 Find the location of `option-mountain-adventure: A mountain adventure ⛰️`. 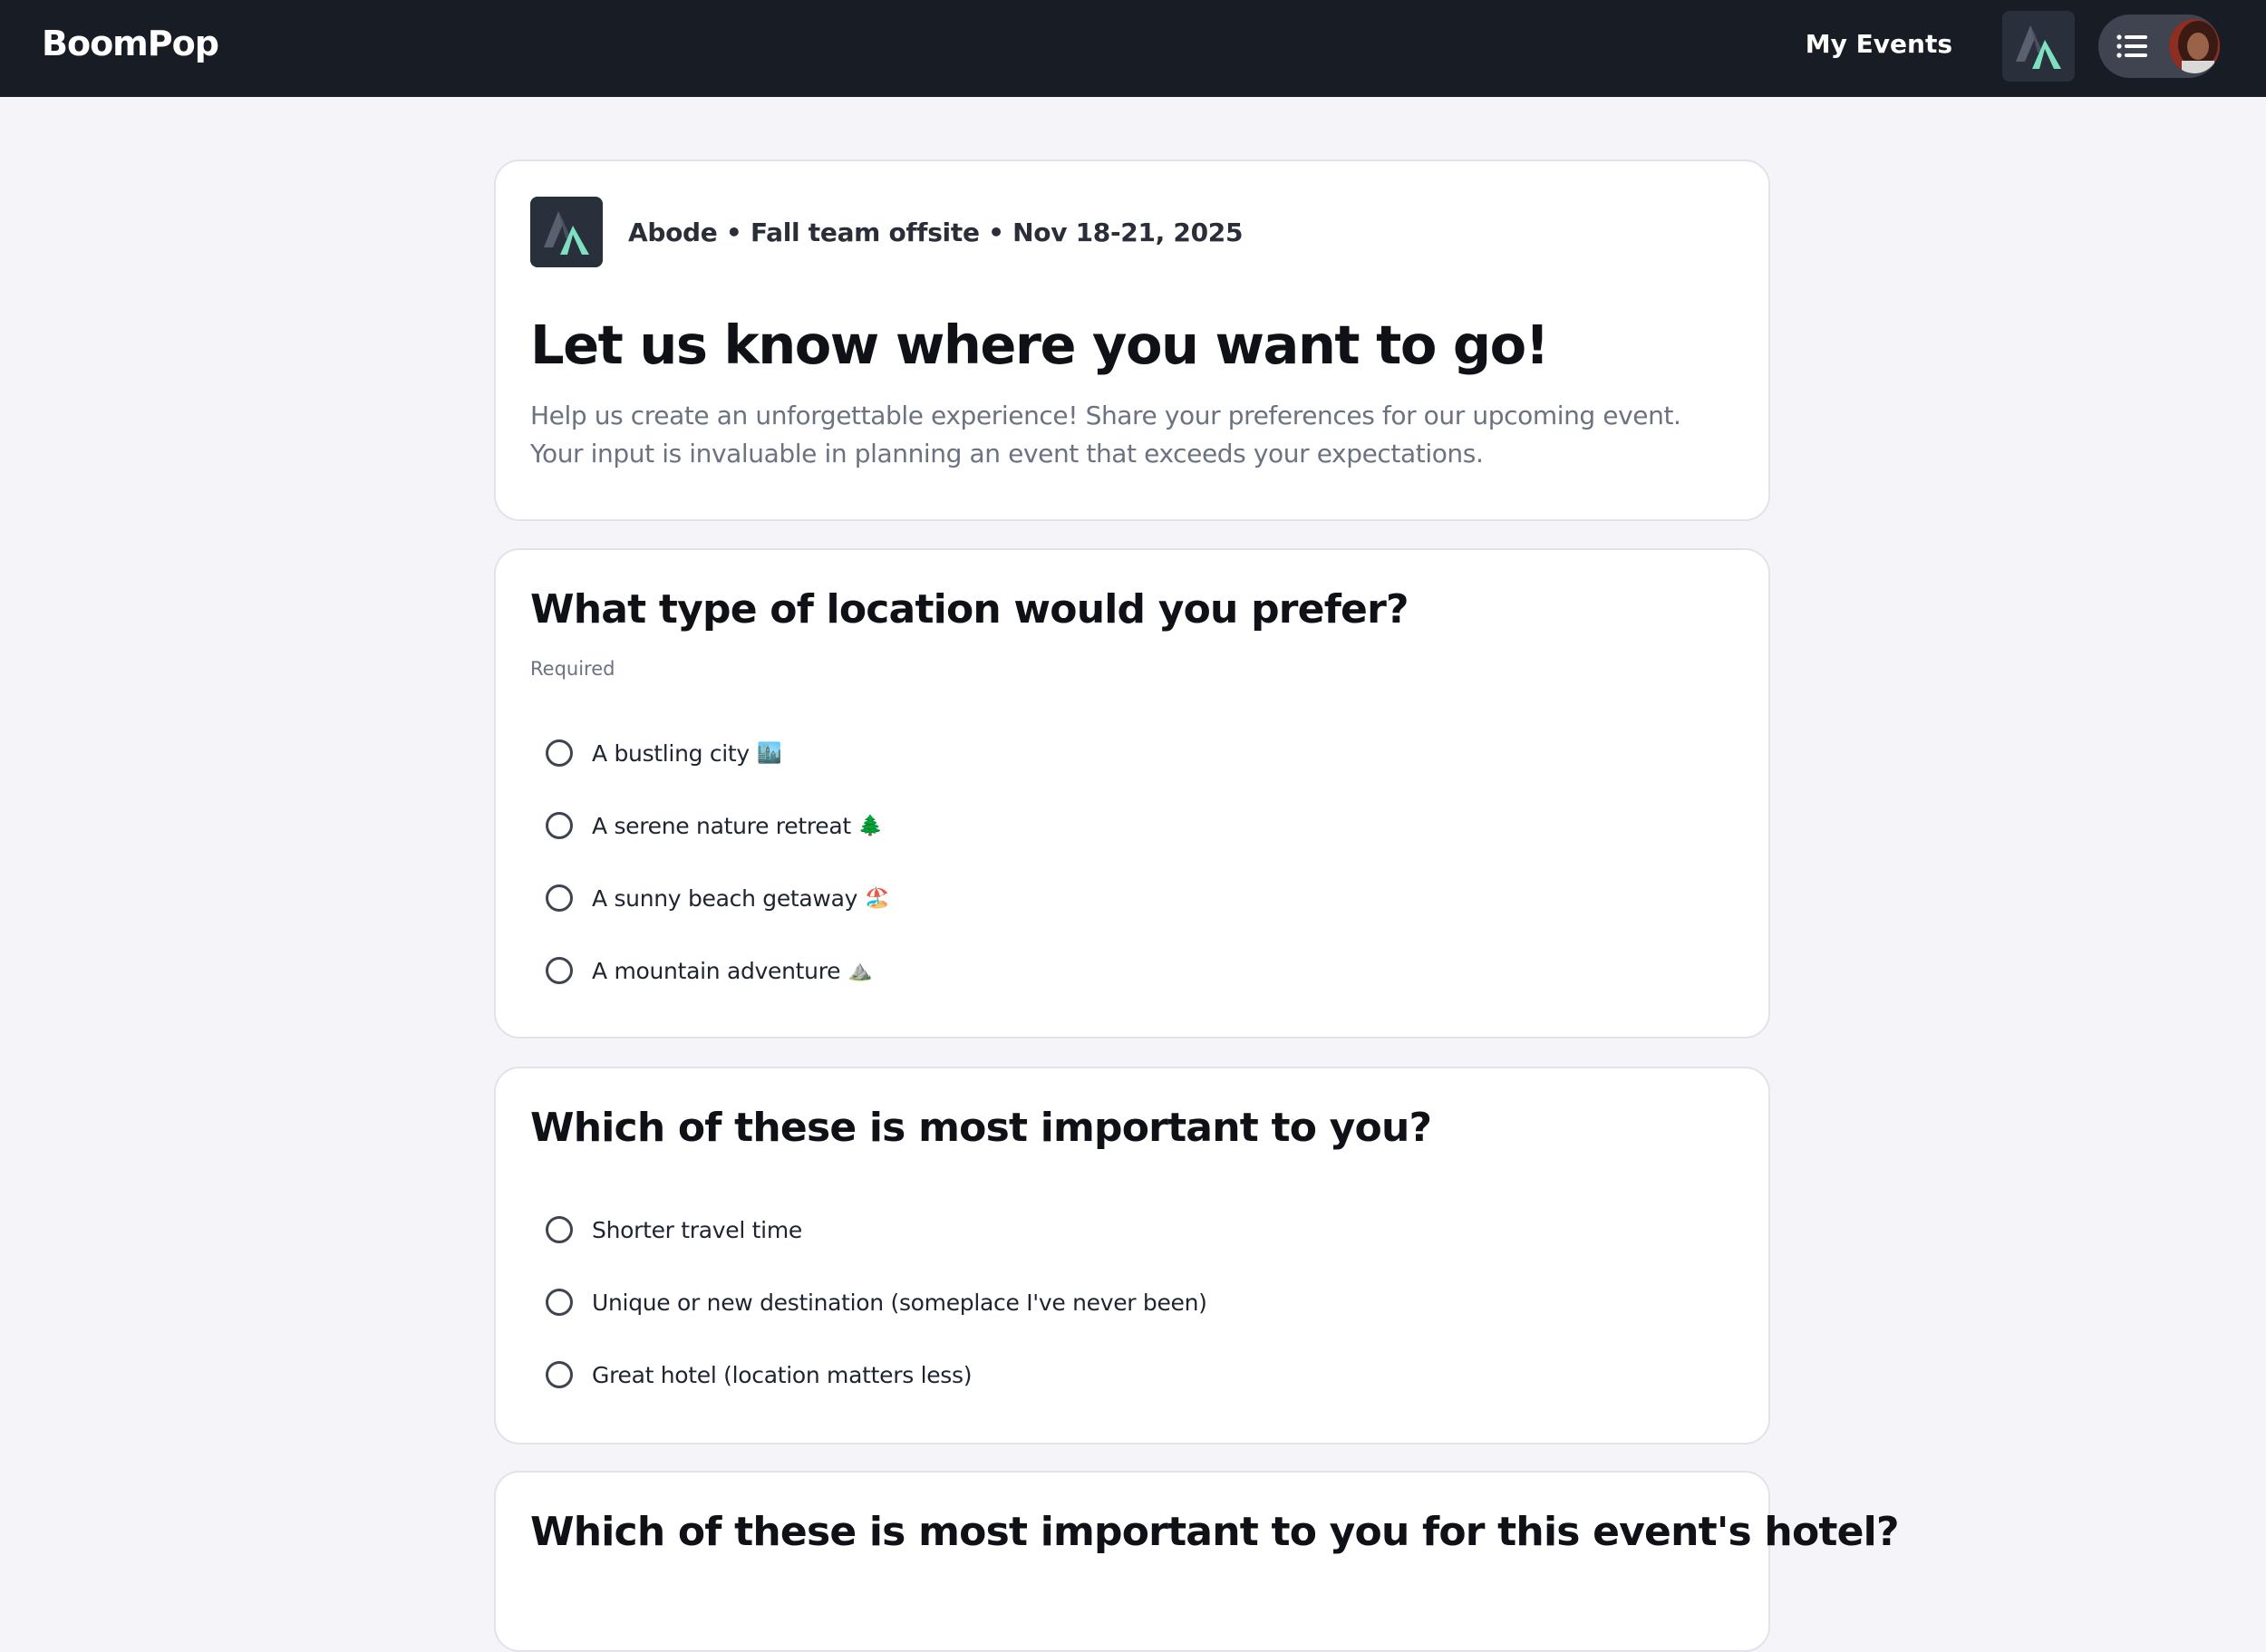

option-mountain-adventure: A mountain adventure ⛰️ is located at coordinates (709, 970).